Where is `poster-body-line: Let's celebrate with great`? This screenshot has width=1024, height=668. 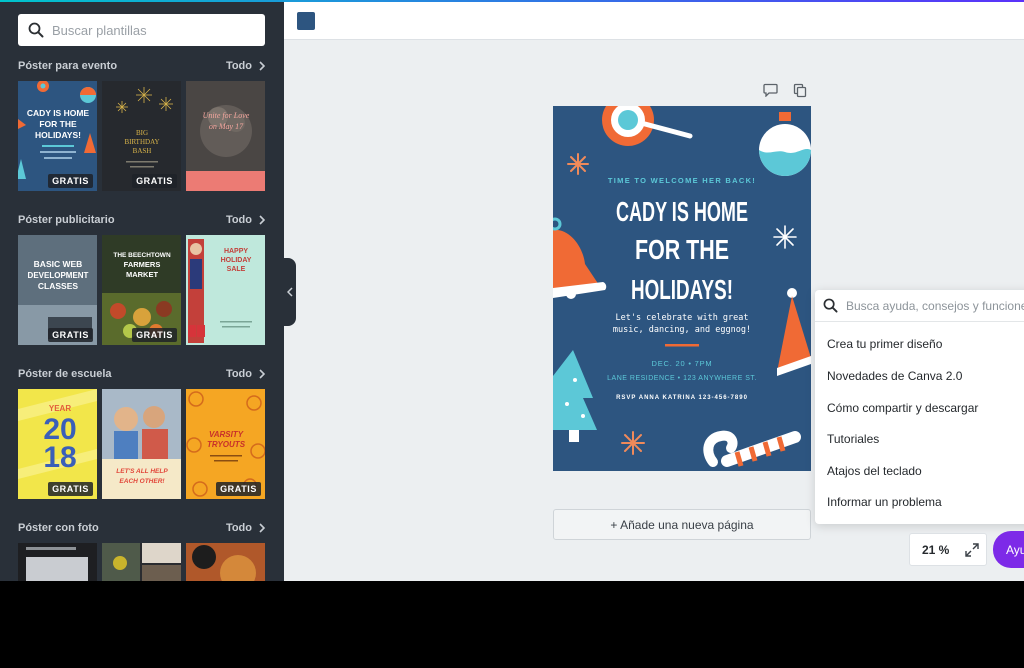
poster-body-line: Let's celebrate with great is located at coordinates (681, 318).